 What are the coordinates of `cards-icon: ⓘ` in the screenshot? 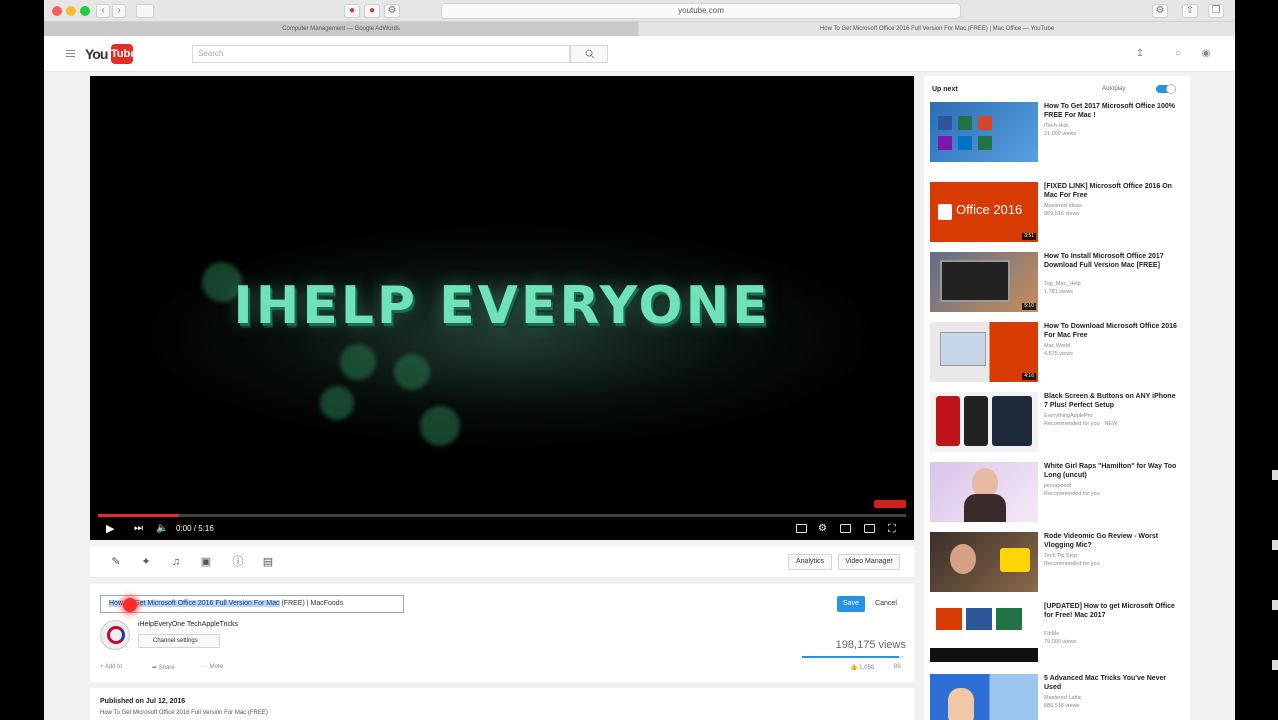 It's located at (238, 562).